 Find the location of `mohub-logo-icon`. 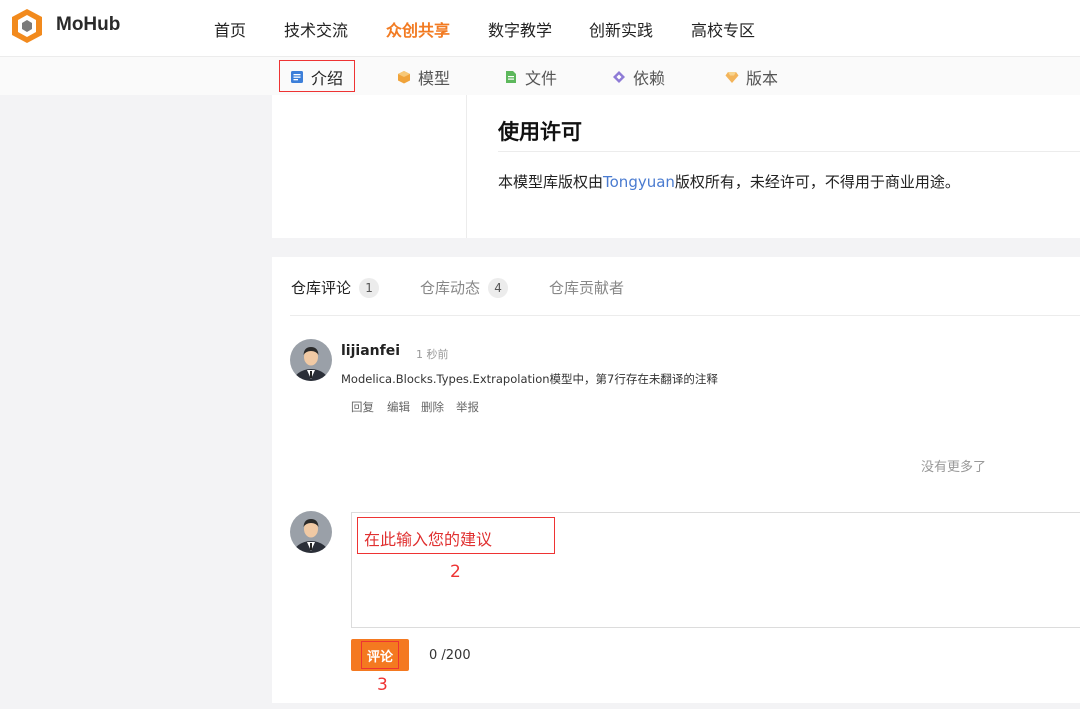

mohub-logo-icon is located at coordinates (27, 26).